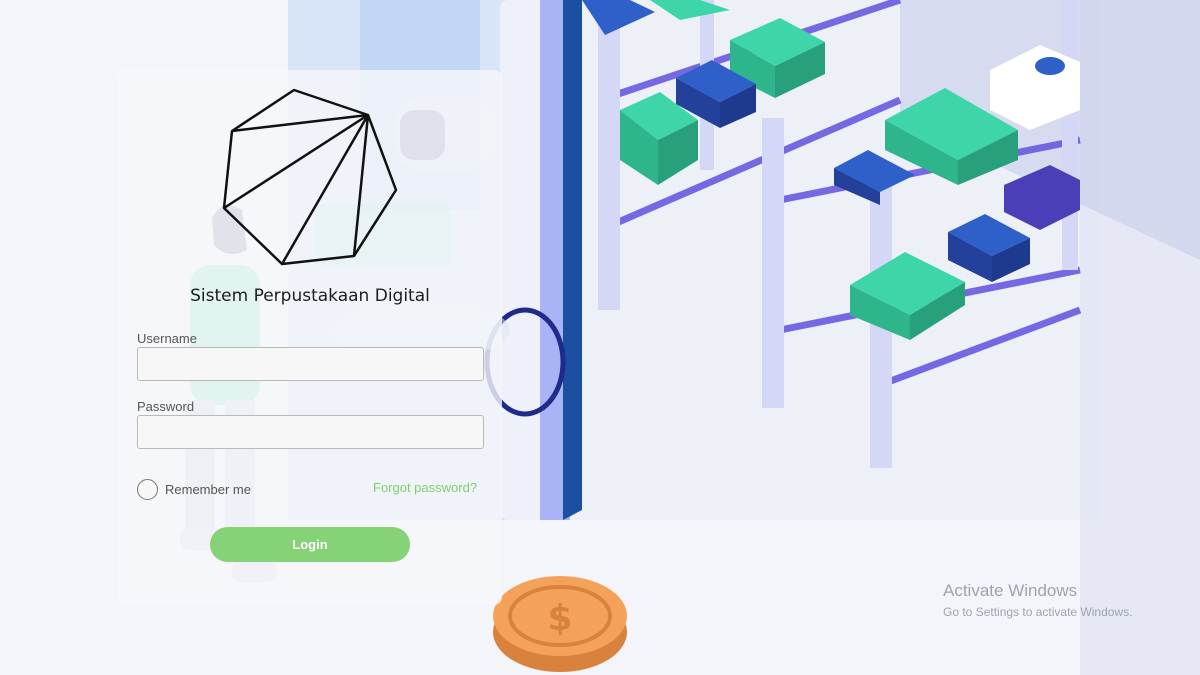 The image size is (1200, 675). I want to click on remember-me-label: Remember me, so click(208, 489).